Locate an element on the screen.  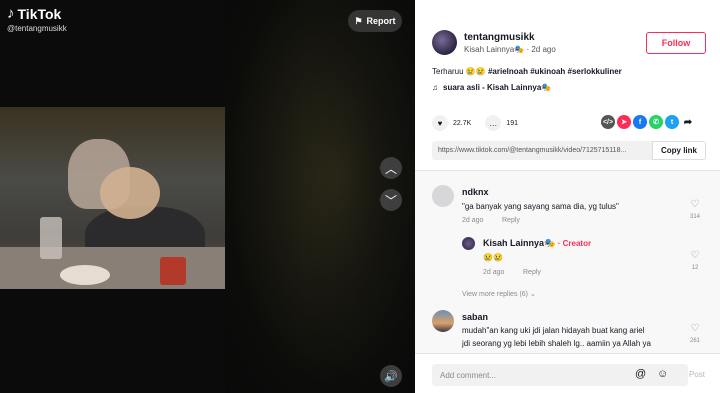
author-subtitle: Kisah Lainnya🎭 · 2d ago is located at coordinates (510, 49).